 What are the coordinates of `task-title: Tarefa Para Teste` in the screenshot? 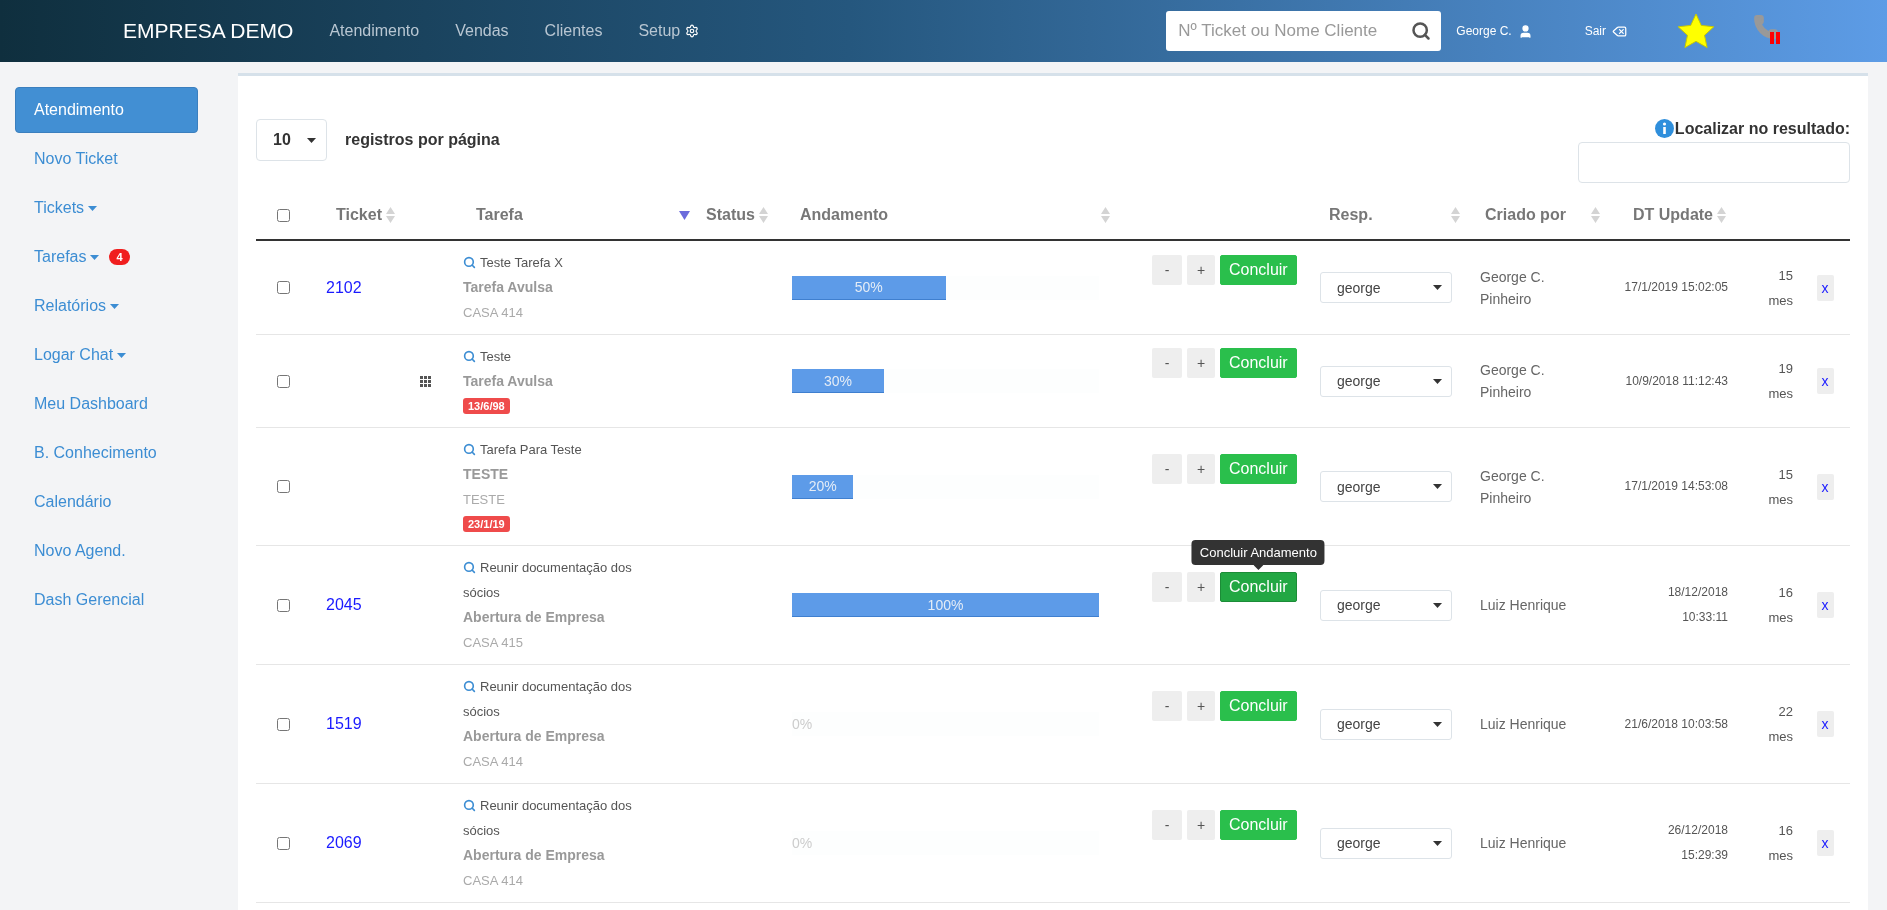 It's located at (550, 449).